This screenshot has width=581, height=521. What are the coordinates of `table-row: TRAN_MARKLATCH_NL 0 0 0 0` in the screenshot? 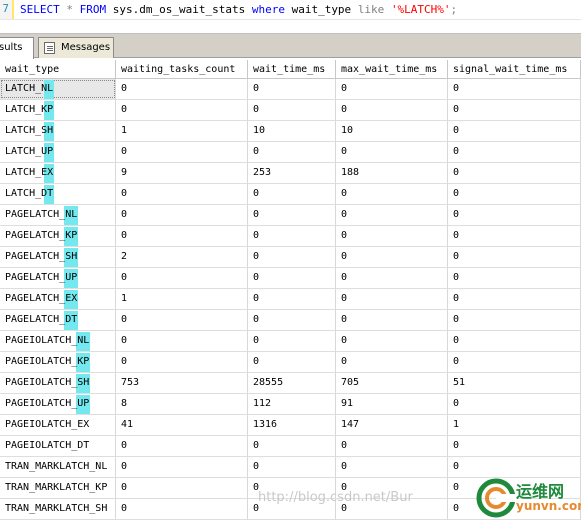 It's located at (290, 467).